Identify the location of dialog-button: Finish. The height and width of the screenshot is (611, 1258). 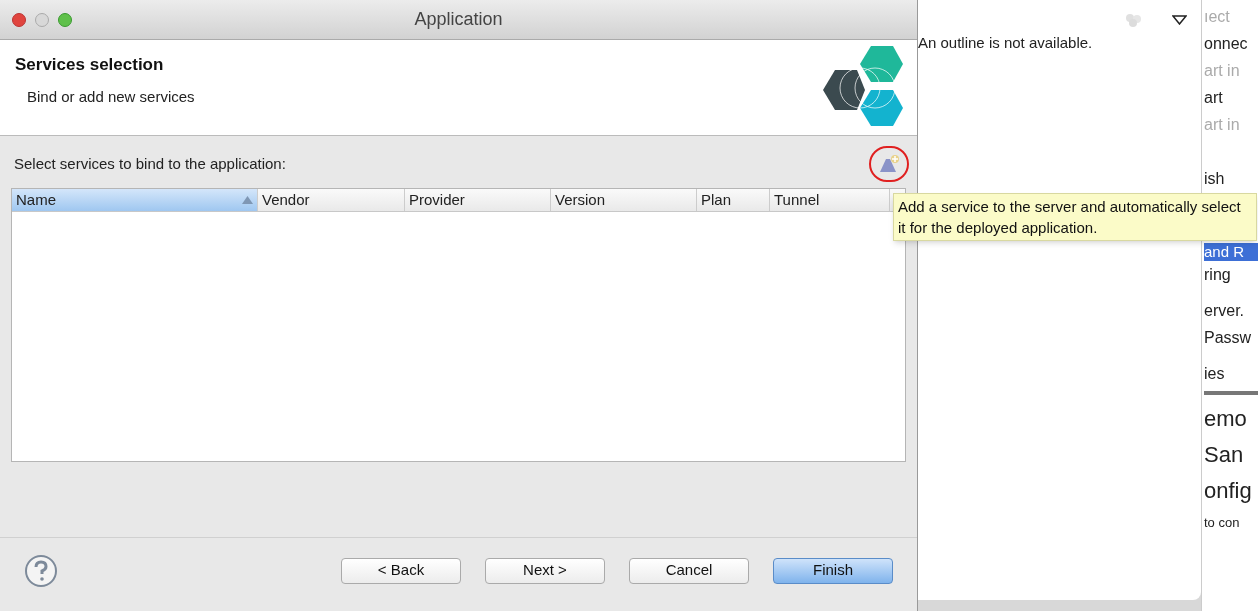
(833, 570).